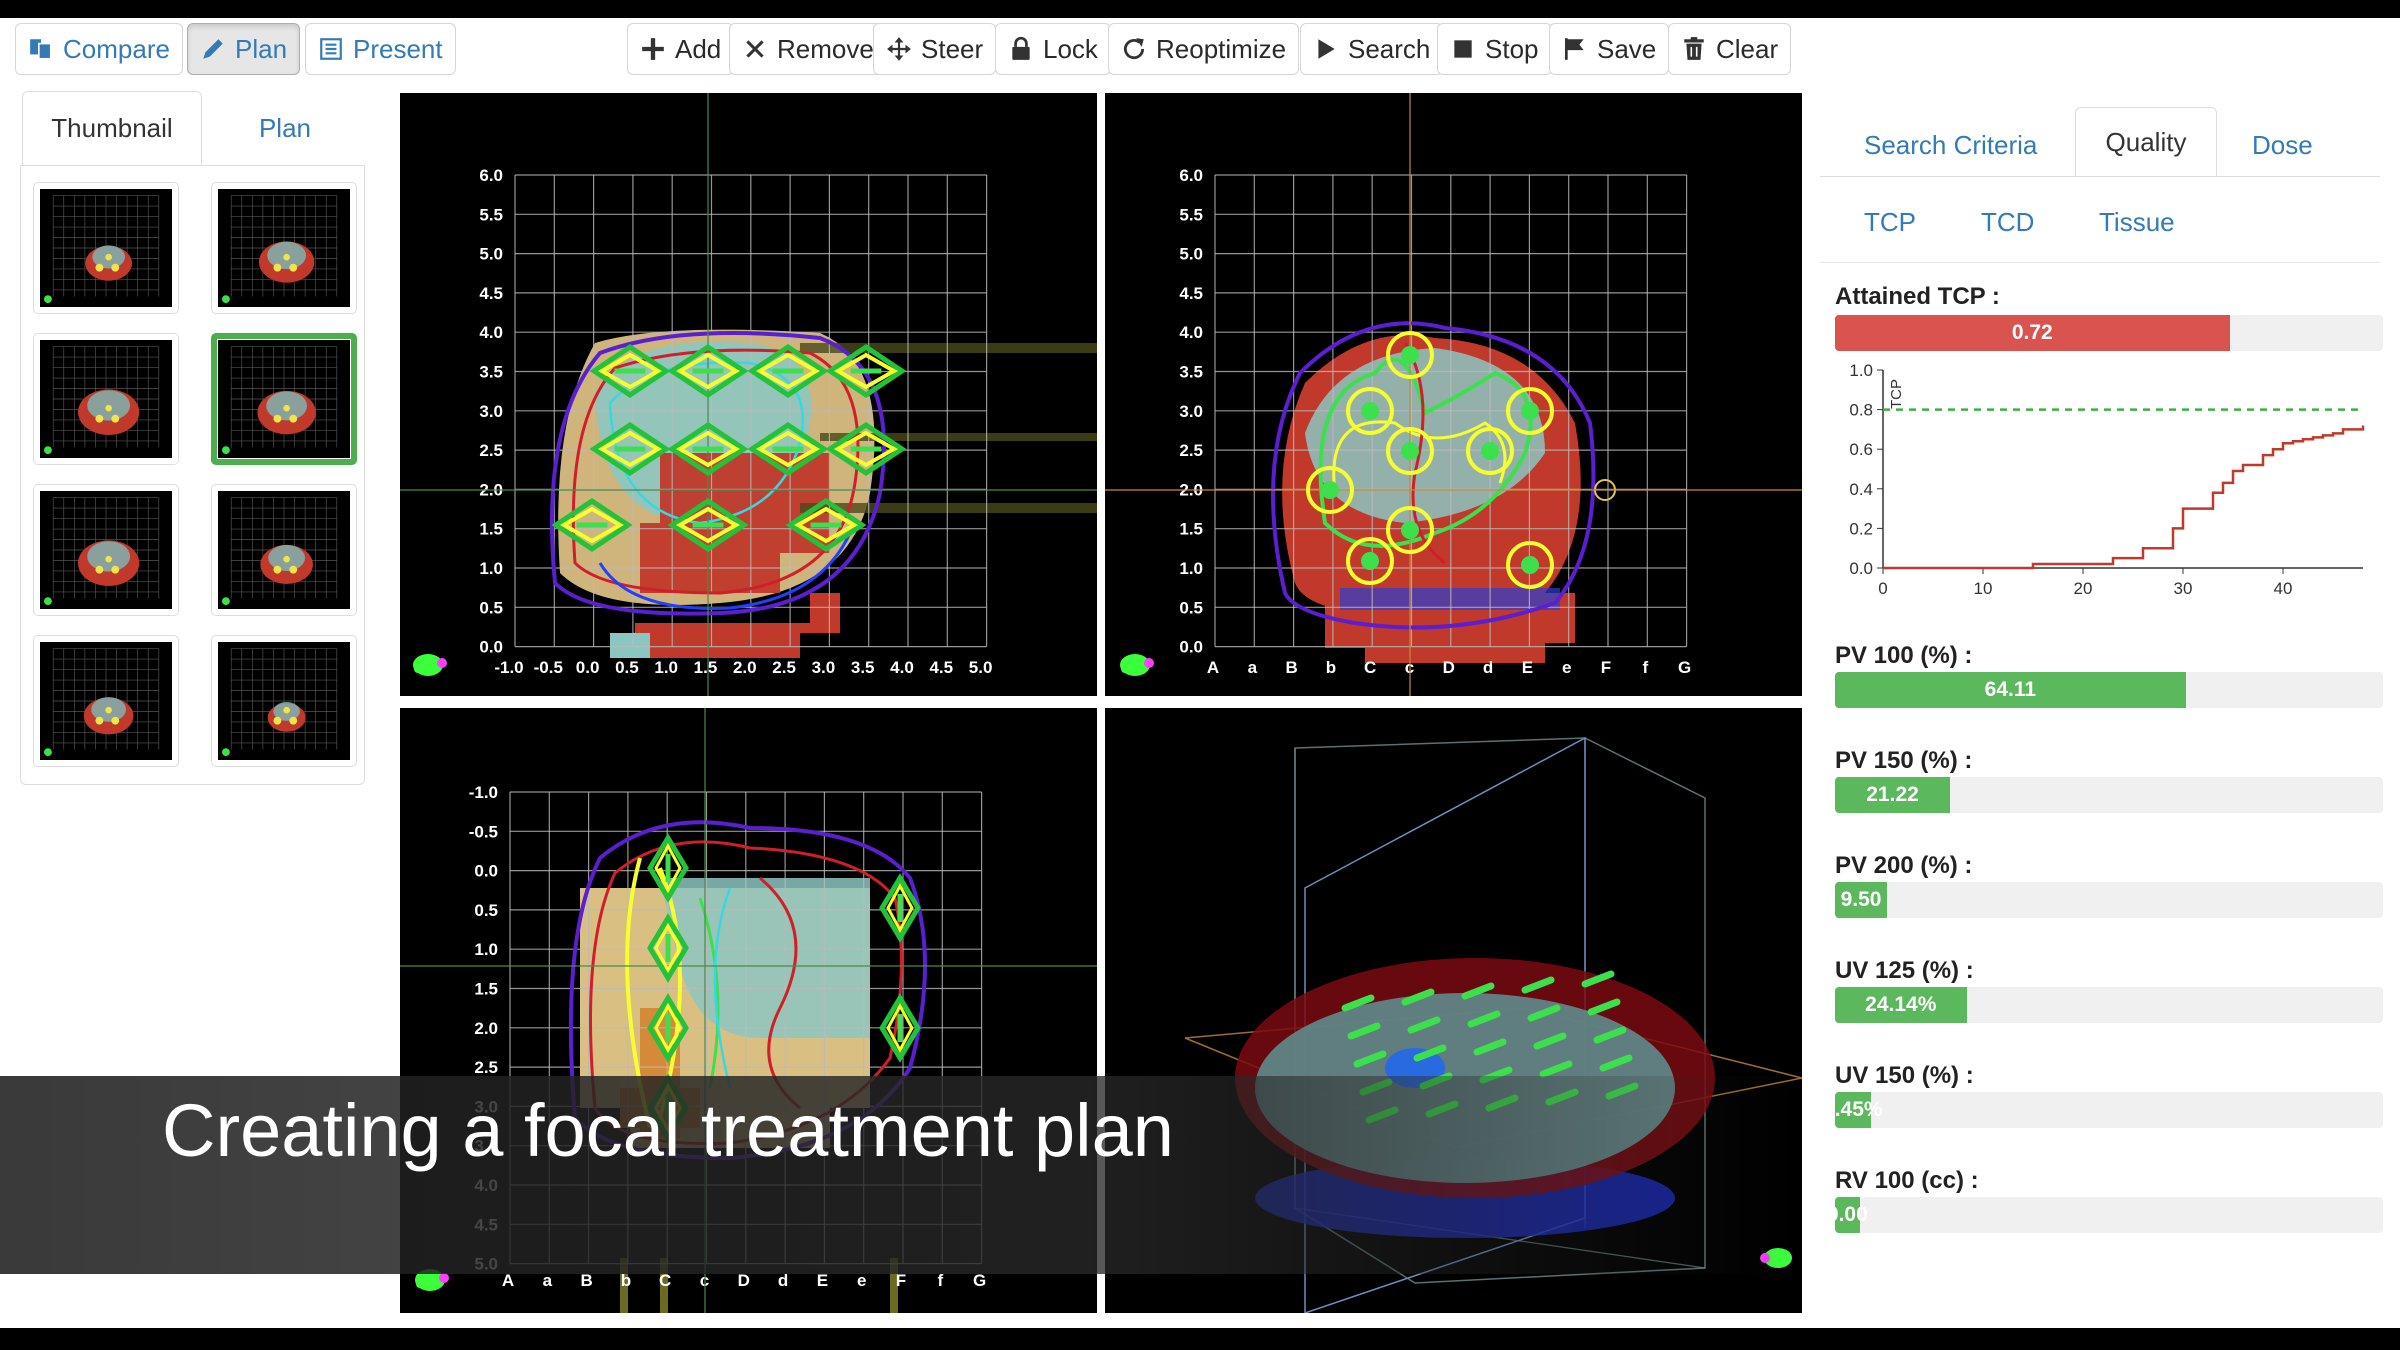 The height and width of the screenshot is (1350, 2400). I want to click on tab-thumbnail: Thumbnail, so click(112, 128).